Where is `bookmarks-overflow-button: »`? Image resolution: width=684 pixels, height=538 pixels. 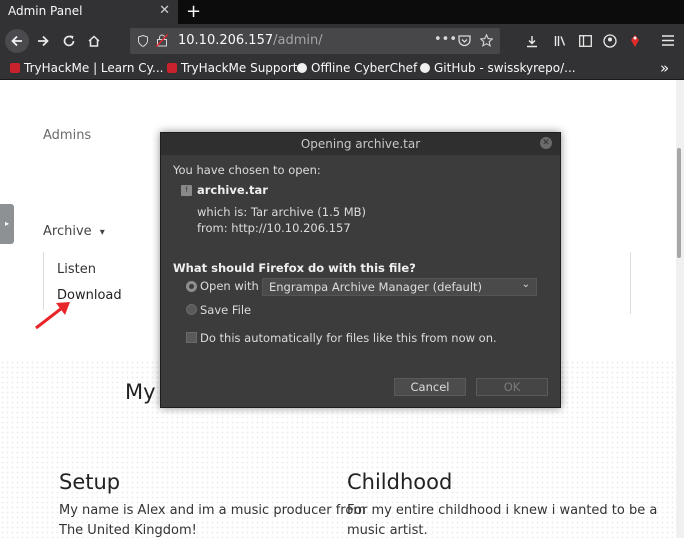 bookmarks-overflow-button: » is located at coordinates (664, 68).